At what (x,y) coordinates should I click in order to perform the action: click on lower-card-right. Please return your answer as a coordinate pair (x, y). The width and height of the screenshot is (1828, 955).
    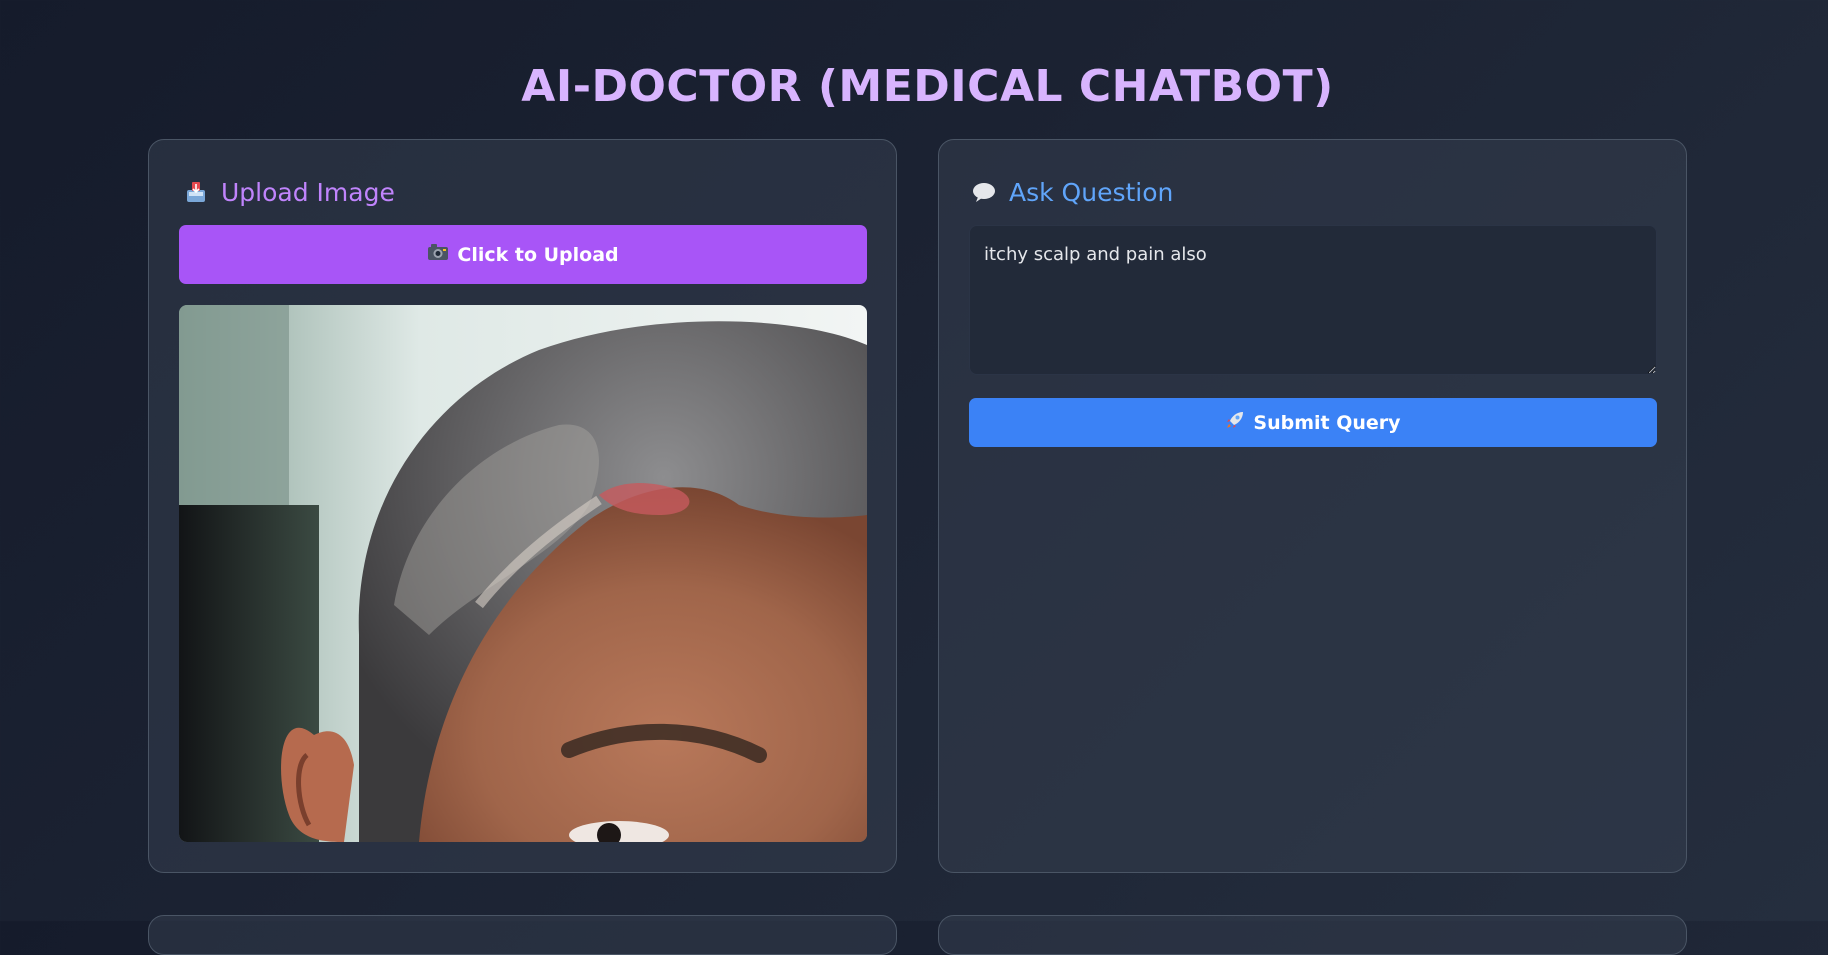
    Looking at the image, I should click on (1312, 935).